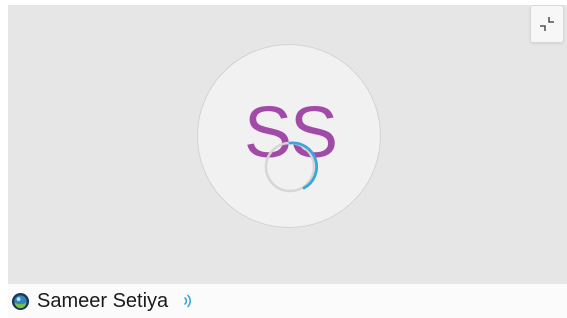 This screenshot has height=318, width=567. I want to click on status-orb-icon, so click(20, 301).